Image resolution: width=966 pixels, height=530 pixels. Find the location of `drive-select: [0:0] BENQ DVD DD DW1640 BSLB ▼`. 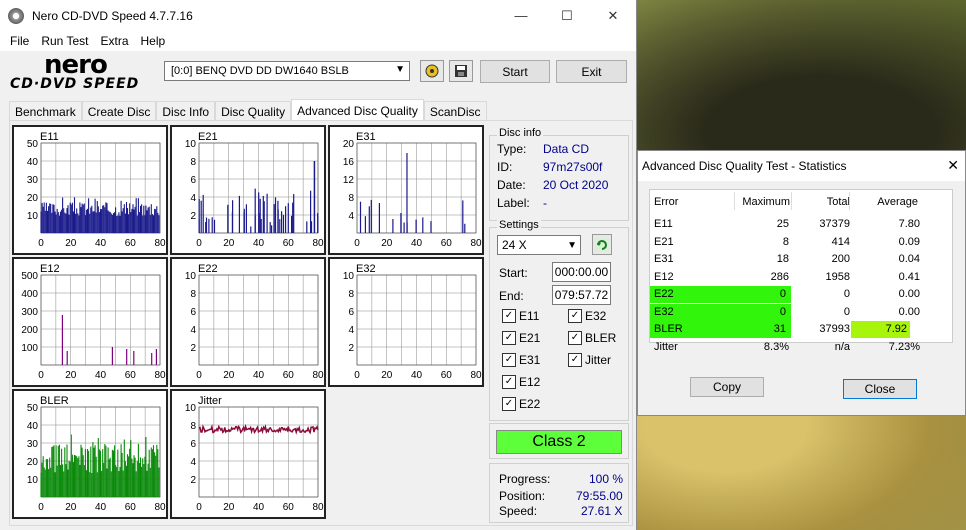

drive-select: [0:0] BENQ DVD DD DW1640 BSLB ▼ is located at coordinates (287, 71).